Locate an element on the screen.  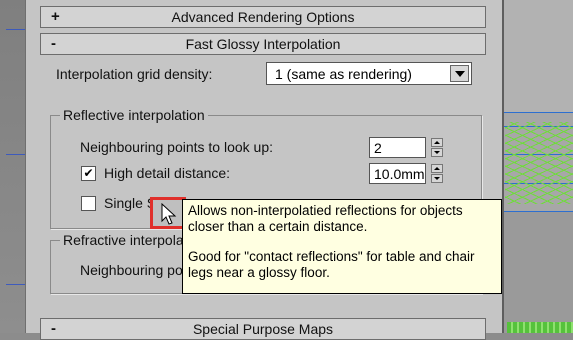
rollout-title: Special Purpose Maps is located at coordinates (263, 329).